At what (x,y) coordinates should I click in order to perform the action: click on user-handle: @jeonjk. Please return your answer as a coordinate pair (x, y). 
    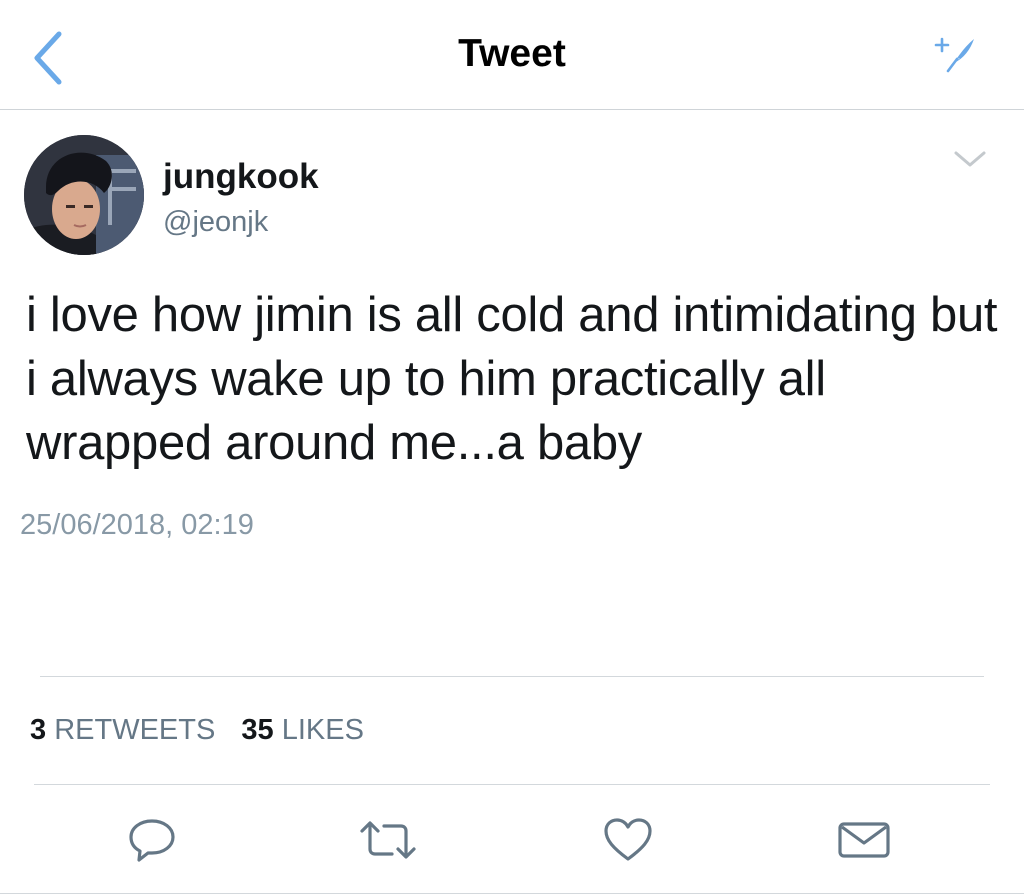
    Looking at the image, I should click on (215, 222).